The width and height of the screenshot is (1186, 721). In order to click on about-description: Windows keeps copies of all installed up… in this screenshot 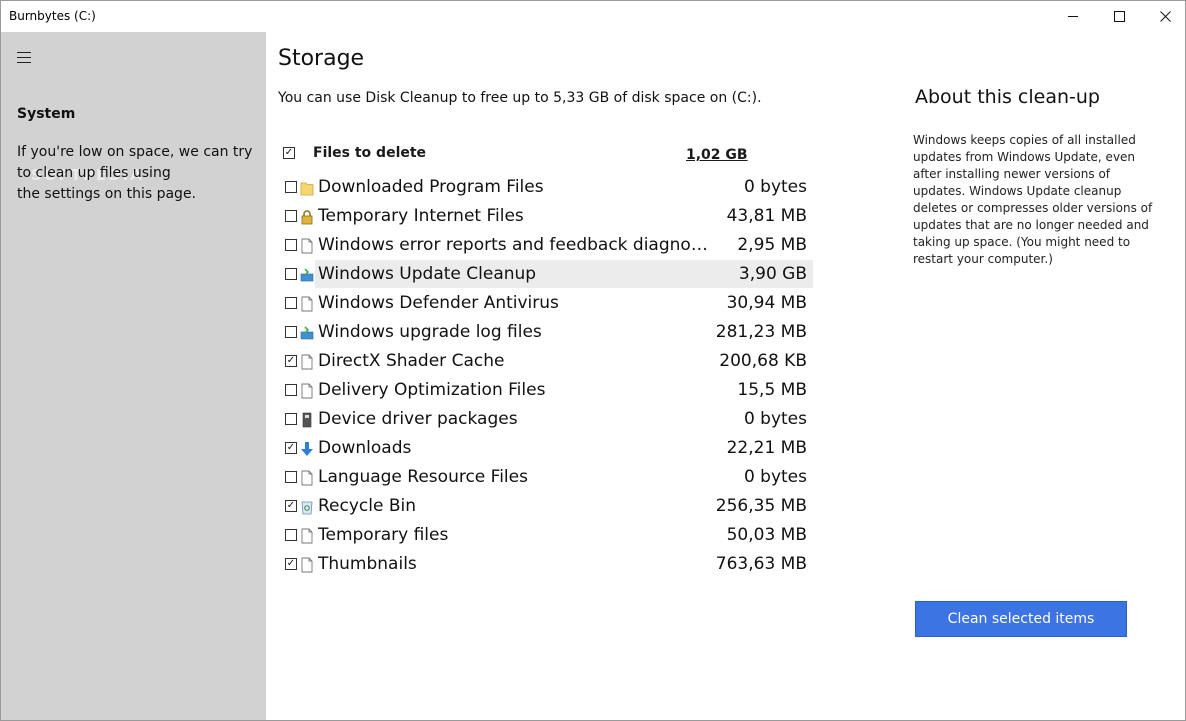, I will do `click(1033, 199)`.